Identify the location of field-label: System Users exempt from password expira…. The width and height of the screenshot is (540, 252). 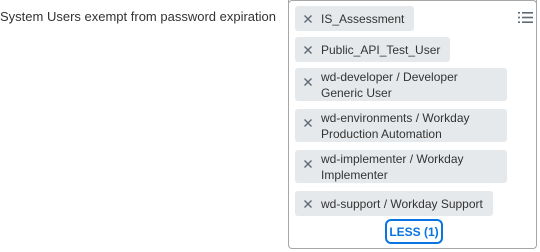
(138, 16).